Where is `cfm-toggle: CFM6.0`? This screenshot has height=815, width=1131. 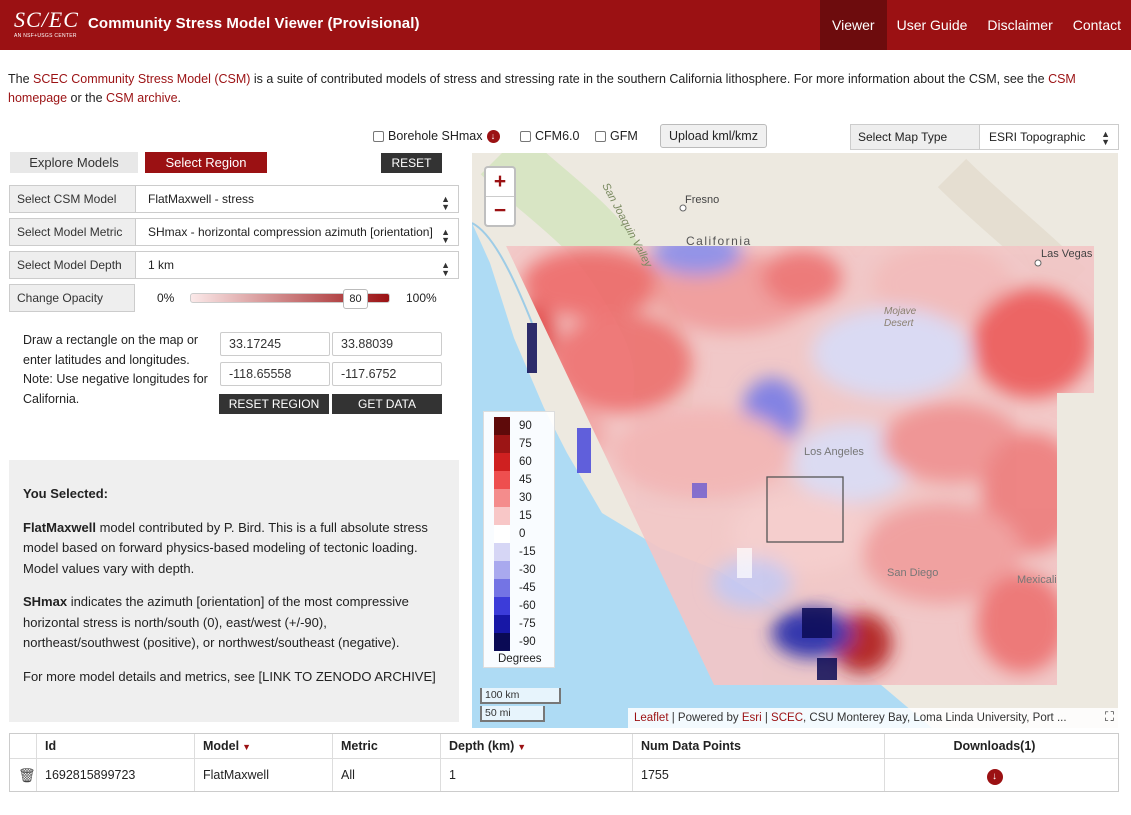 cfm-toggle: CFM6.0 is located at coordinates (549, 136).